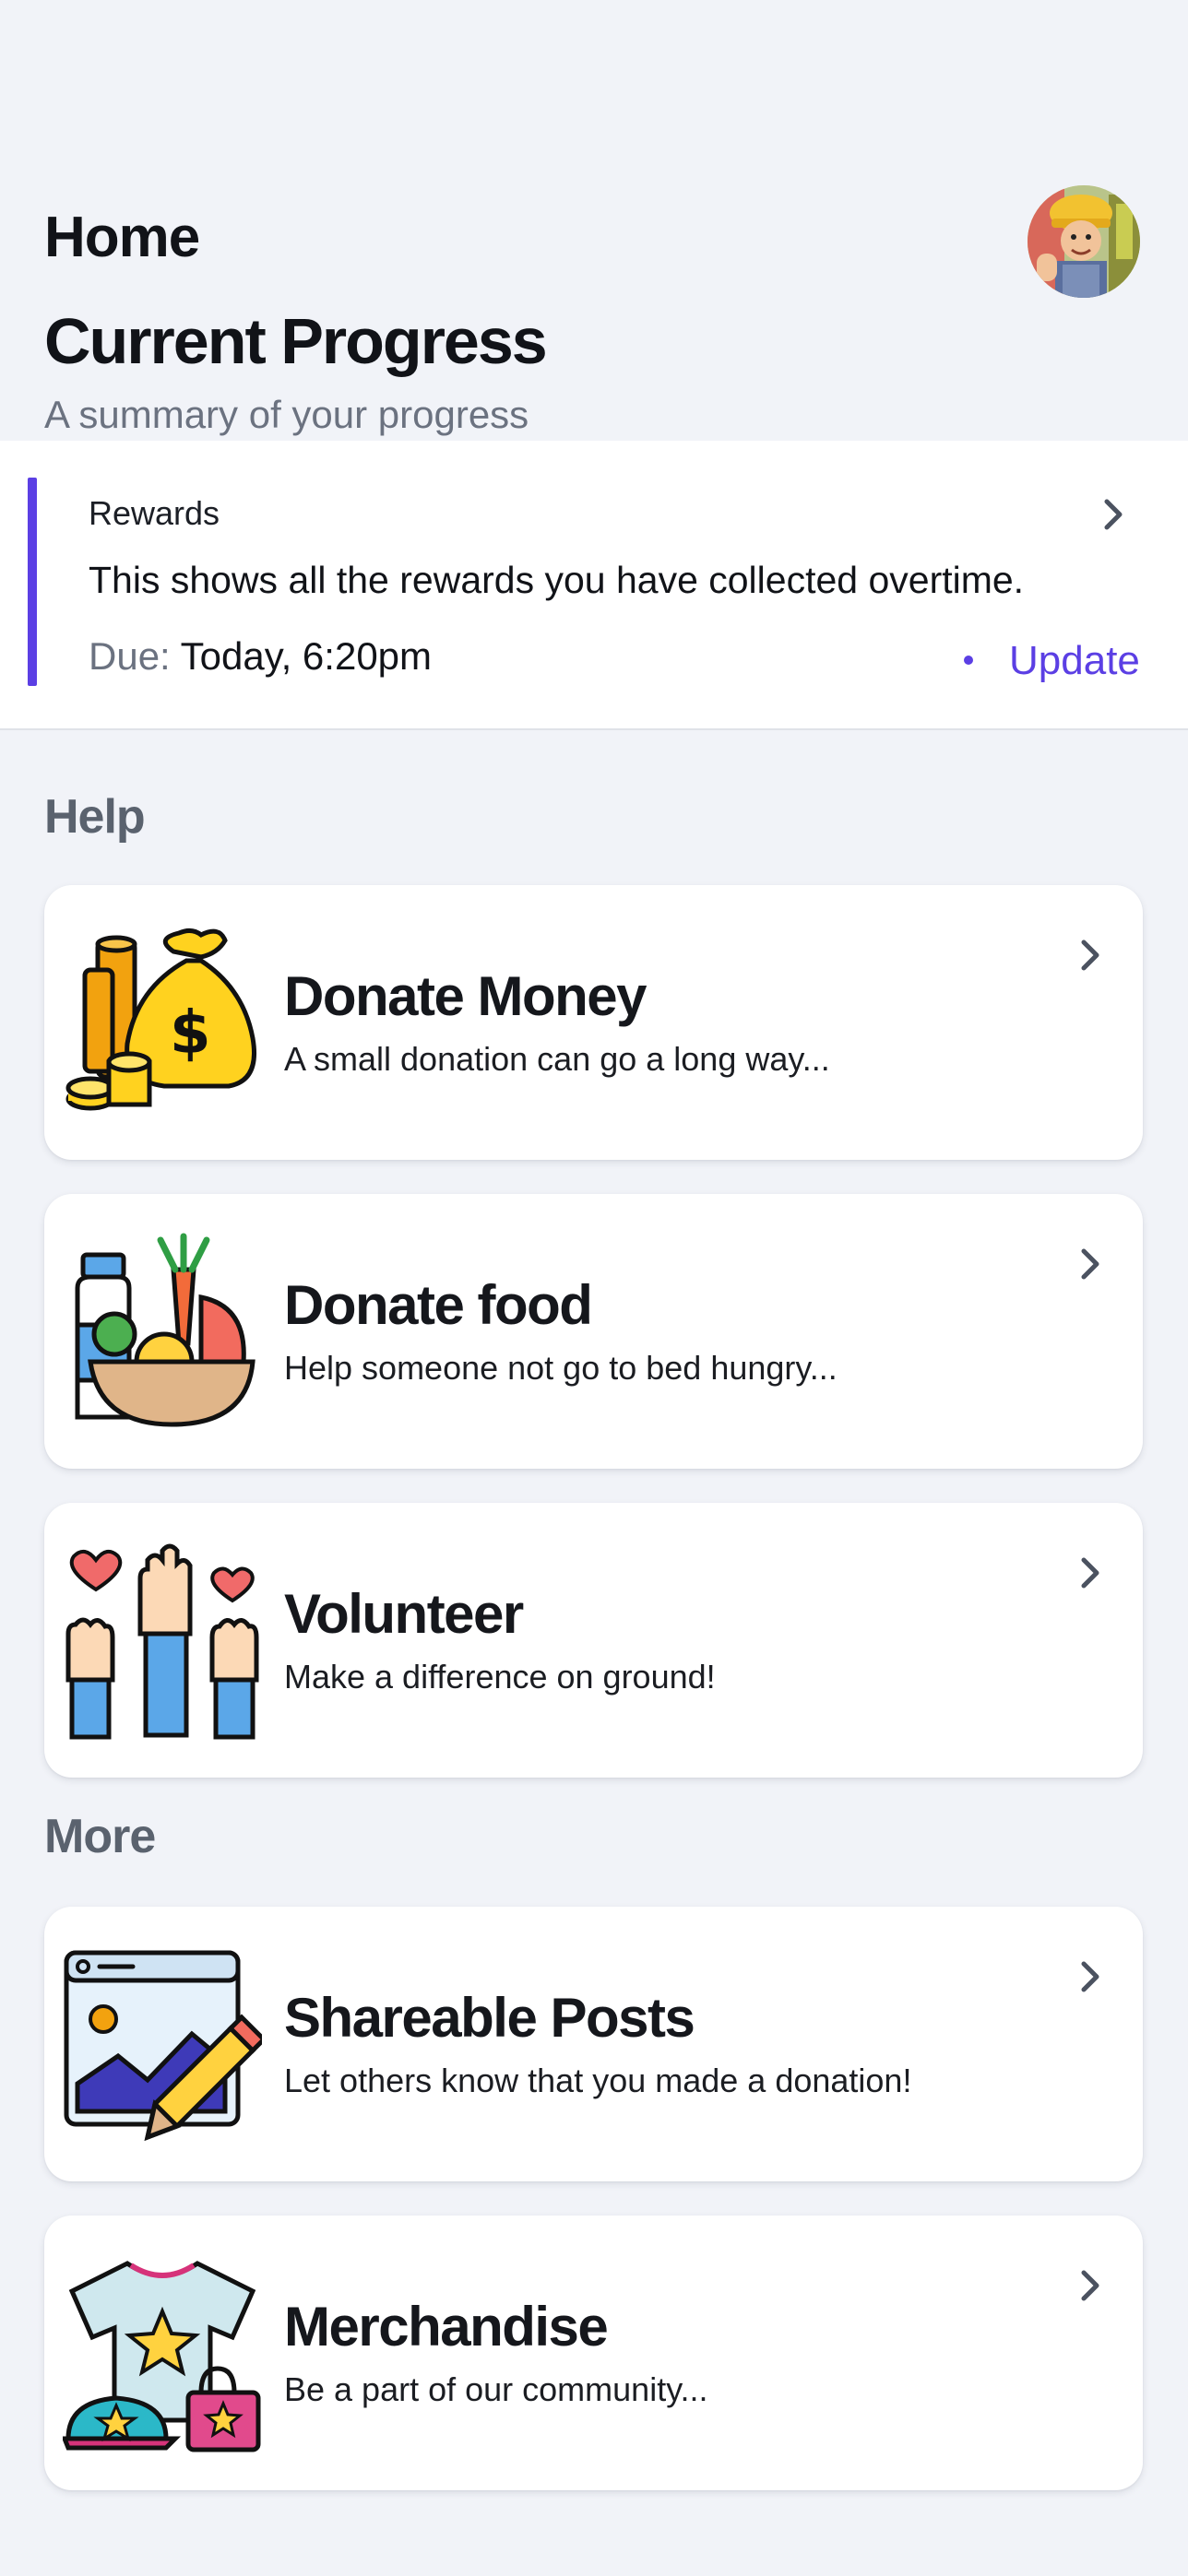 The height and width of the screenshot is (2576, 1188). What do you see at coordinates (122, 237) in the screenshot?
I see `page-title: Home` at bounding box center [122, 237].